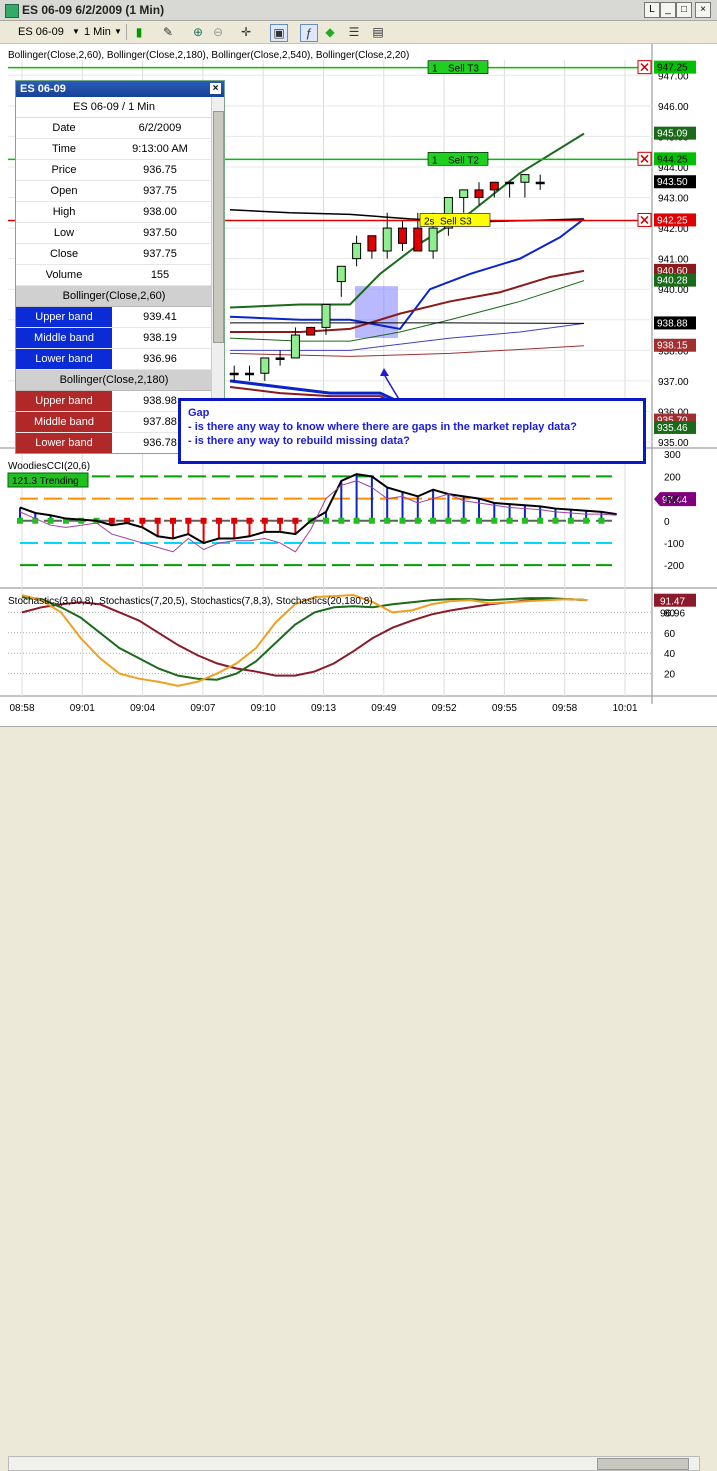  What do you see at coordinates (330, 32) in the screenshot?
I see `strategies-icon: ◆` at bounding box center [330, 32].